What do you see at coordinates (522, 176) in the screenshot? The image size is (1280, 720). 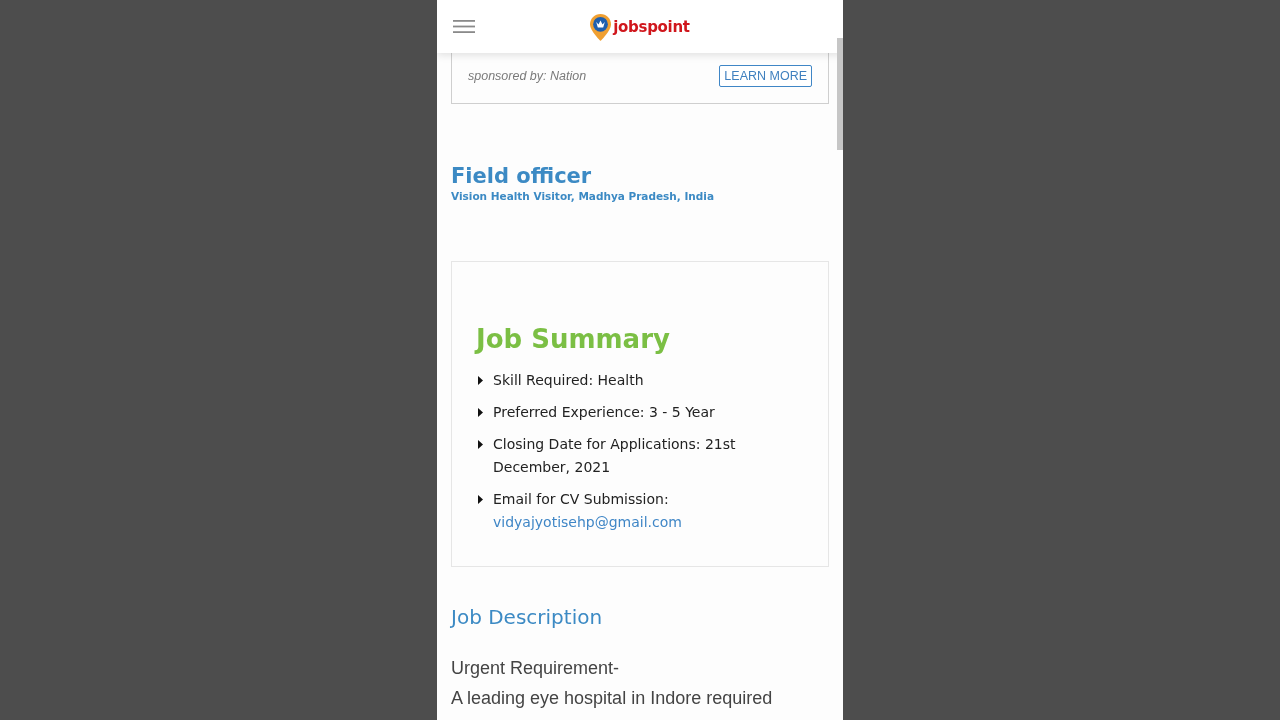 I see `job-title: Field officer` at bounding box center [522, 176].